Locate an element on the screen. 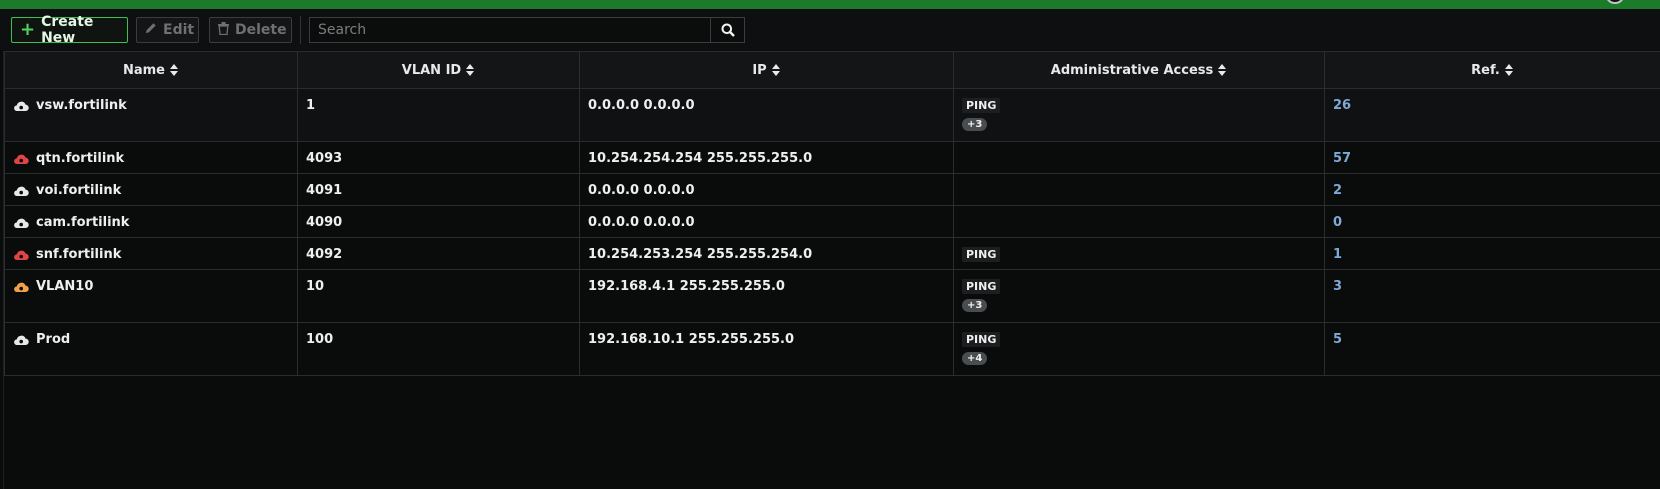 This screenshot has width=1660, height=489. toolbar: + Create New Edit Delete is located at coordinates (830, 29).